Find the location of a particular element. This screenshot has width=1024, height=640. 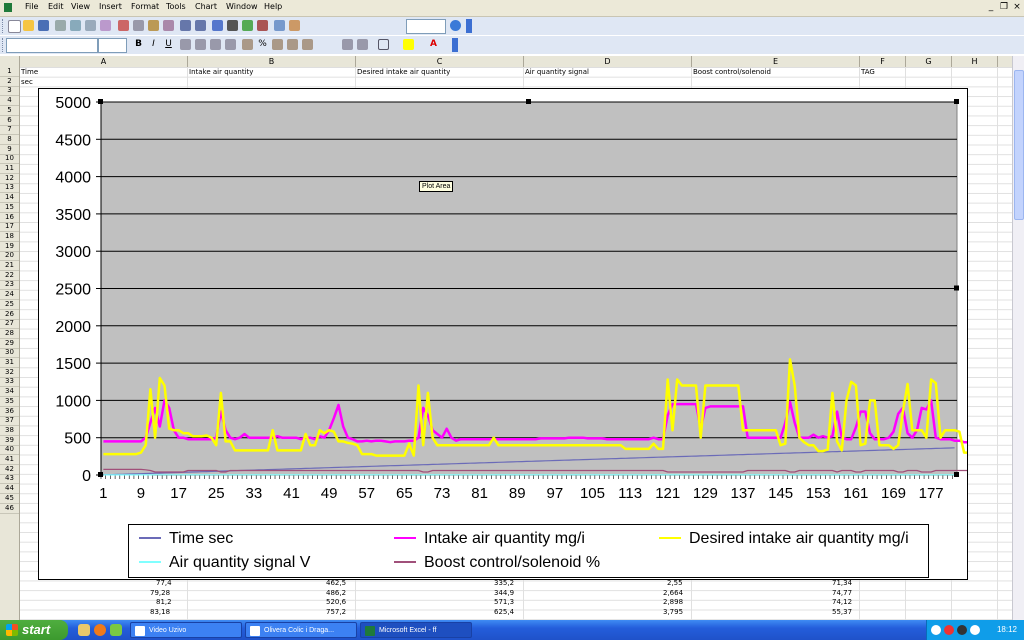

cell-c45: 571,3 is located at coordinates (504, 602).